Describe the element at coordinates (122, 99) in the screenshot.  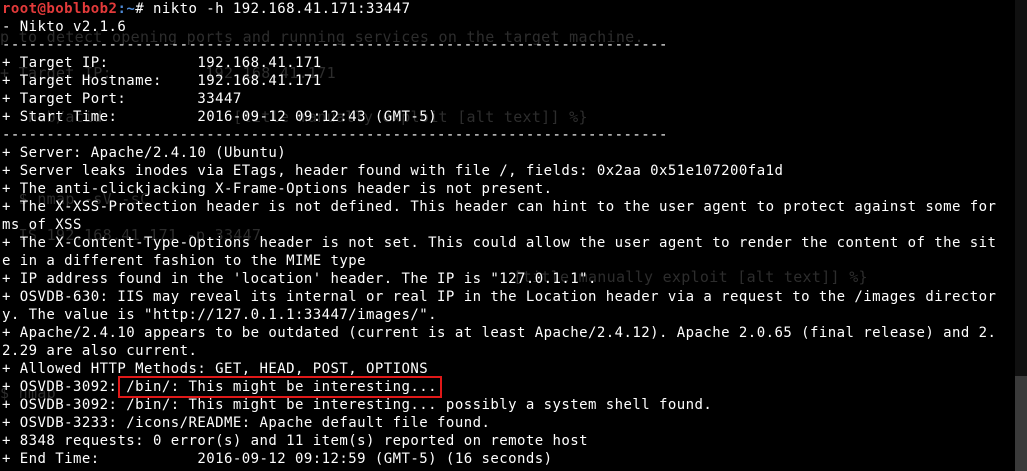
I see `output-line: + Target Port: 33447` at that location.